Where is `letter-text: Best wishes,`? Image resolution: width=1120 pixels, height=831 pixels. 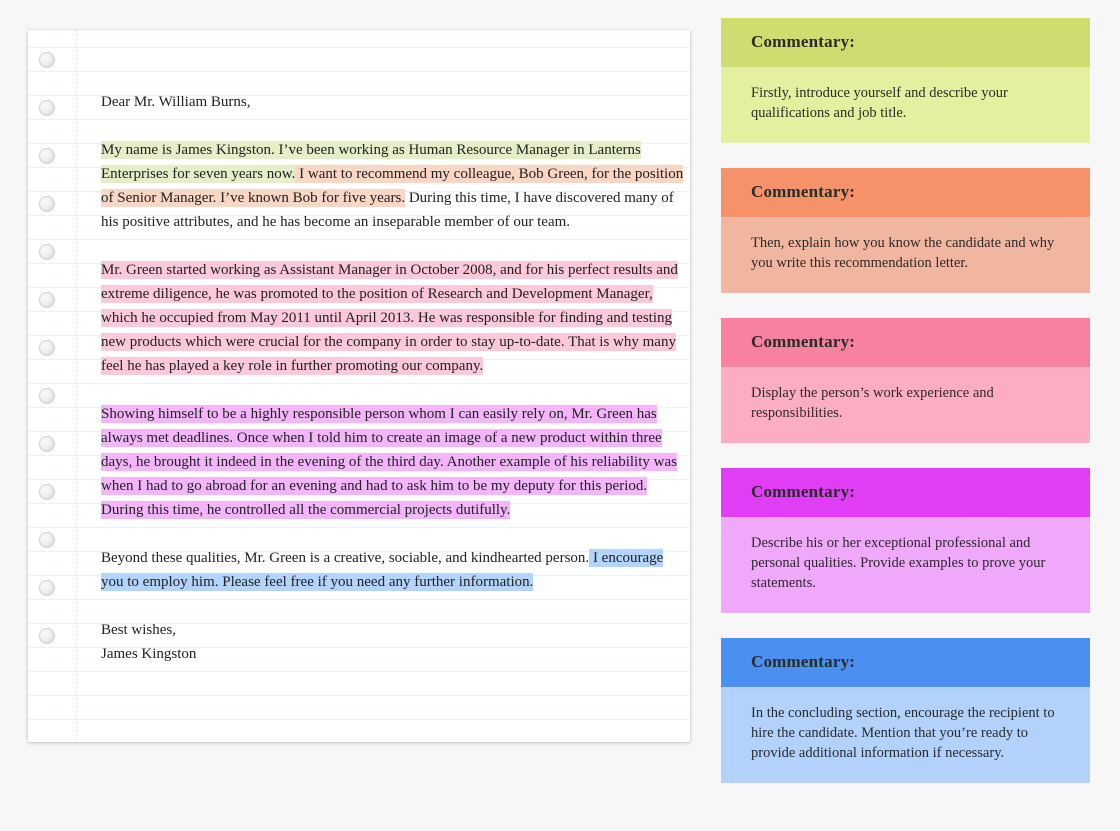
letter-text: Best wishes, is located at coordinates (138, 630).